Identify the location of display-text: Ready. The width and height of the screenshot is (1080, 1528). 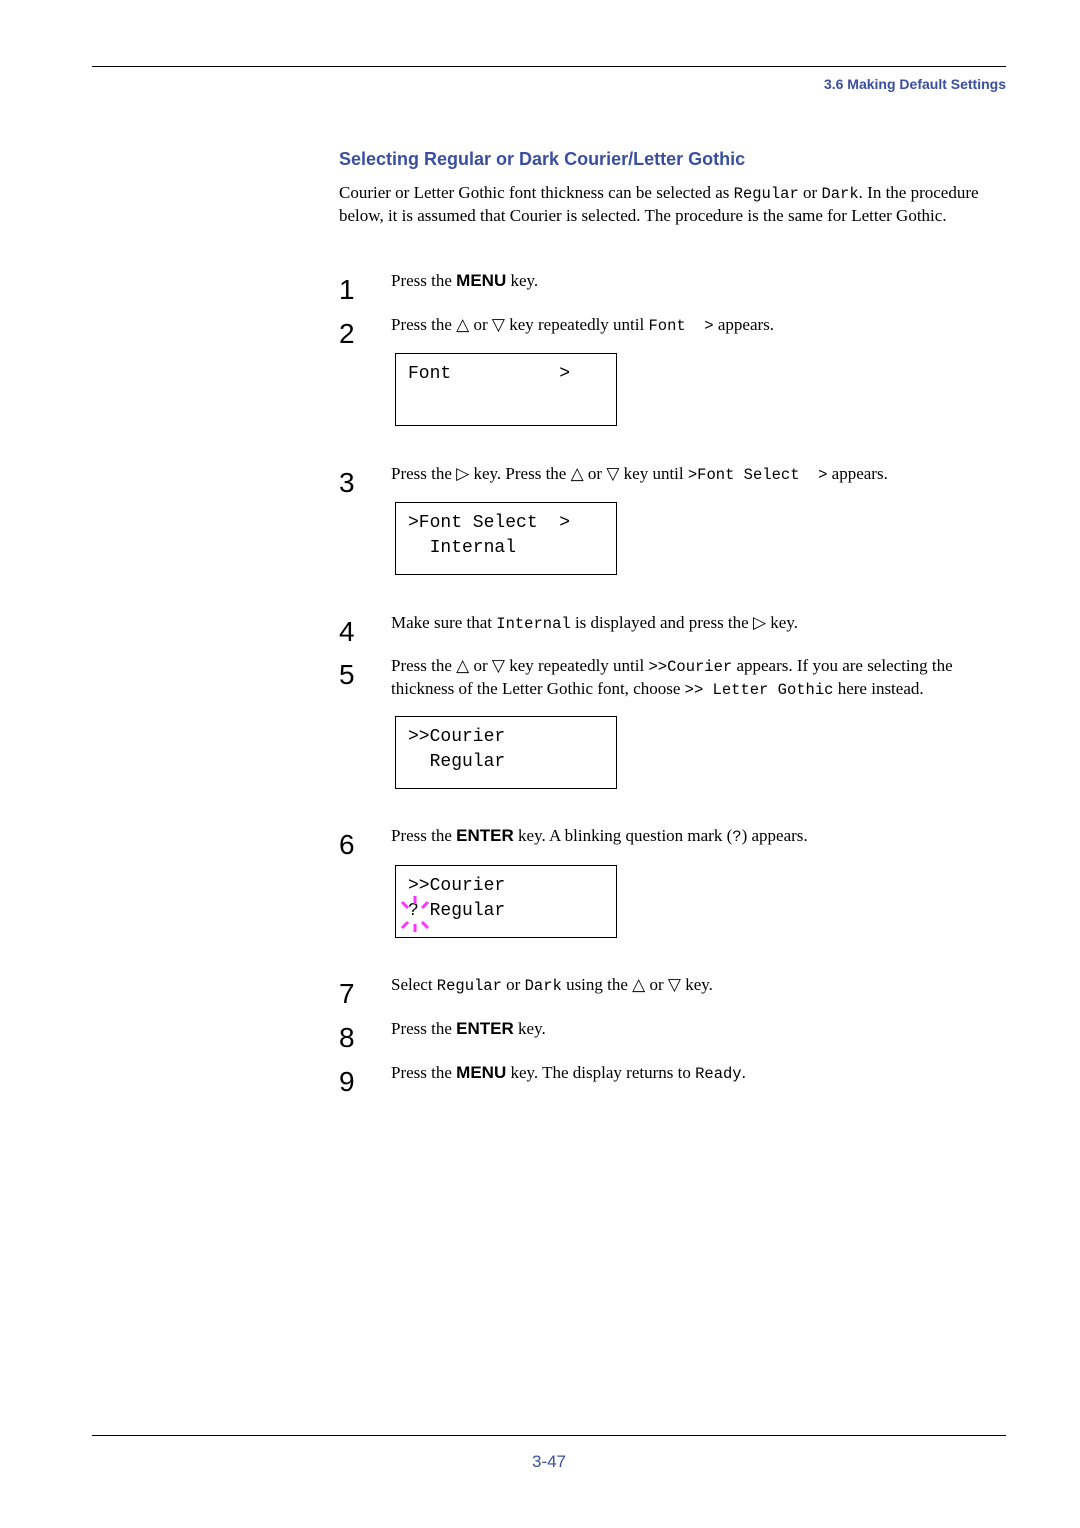
(718, 1074).